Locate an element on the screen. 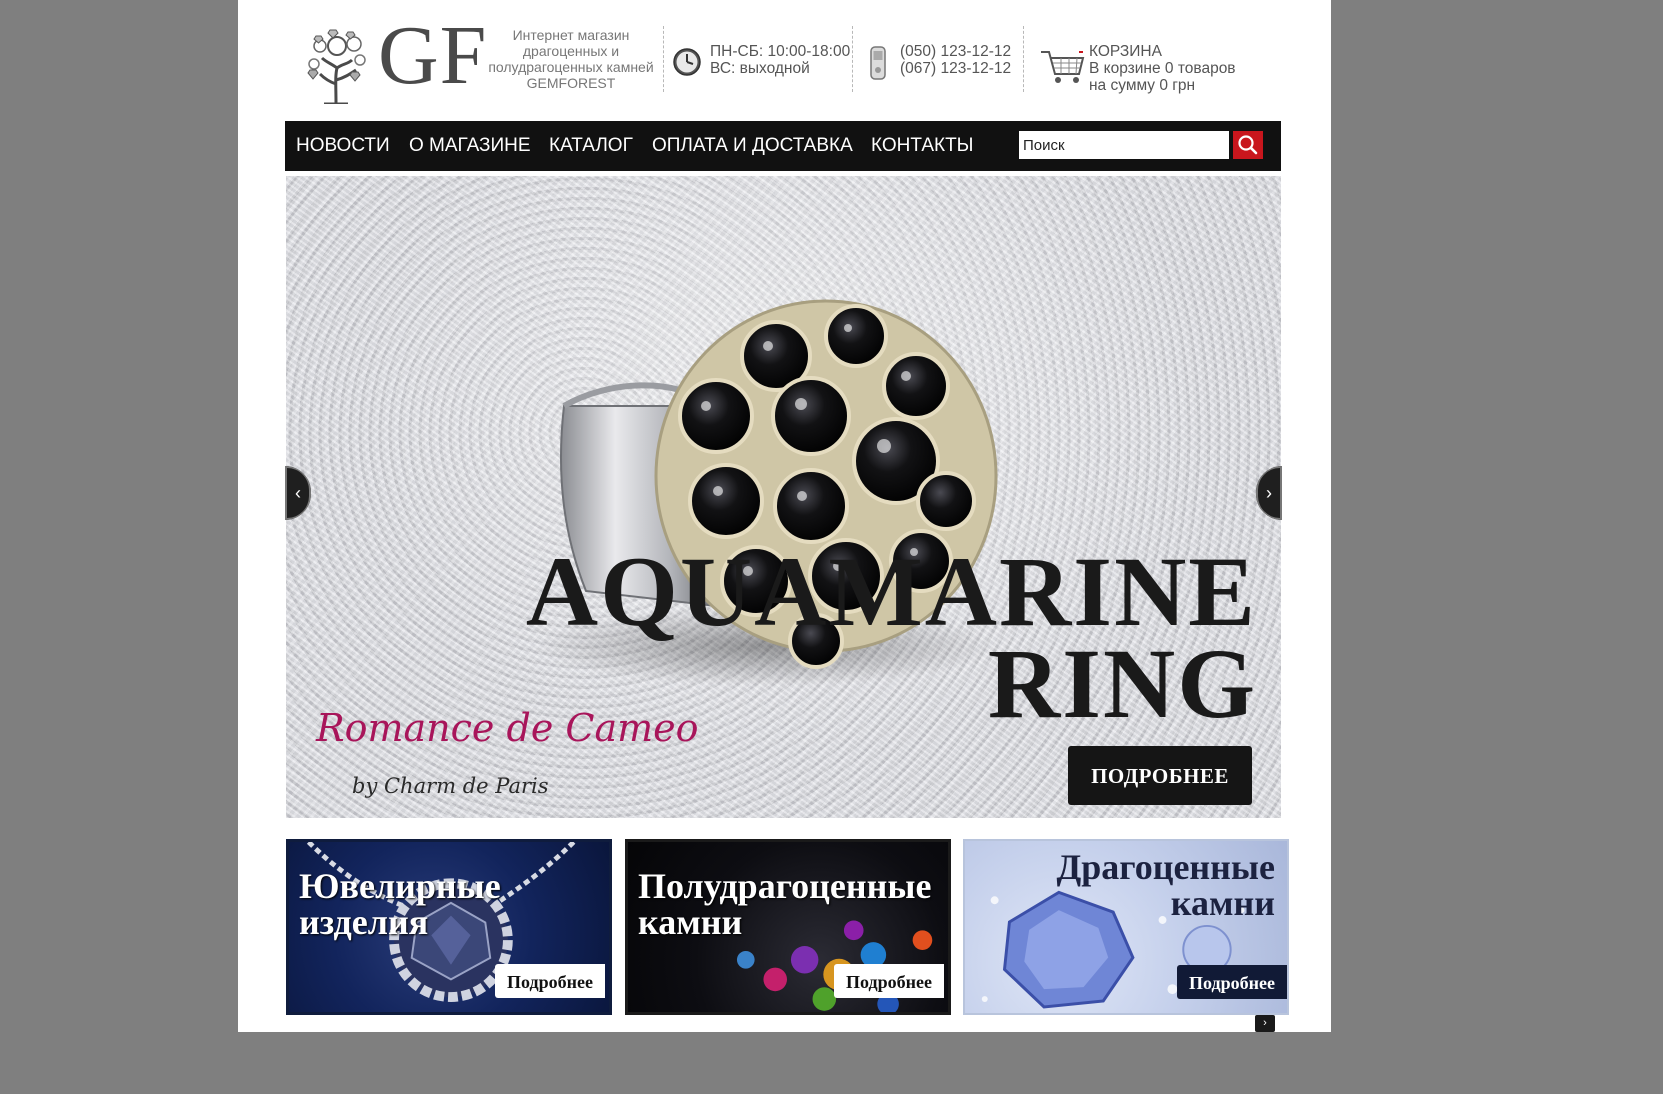 This screenshot has width=1663, height=1094. card-title: Ювелирные изделия is located at coordinates (400, 904).